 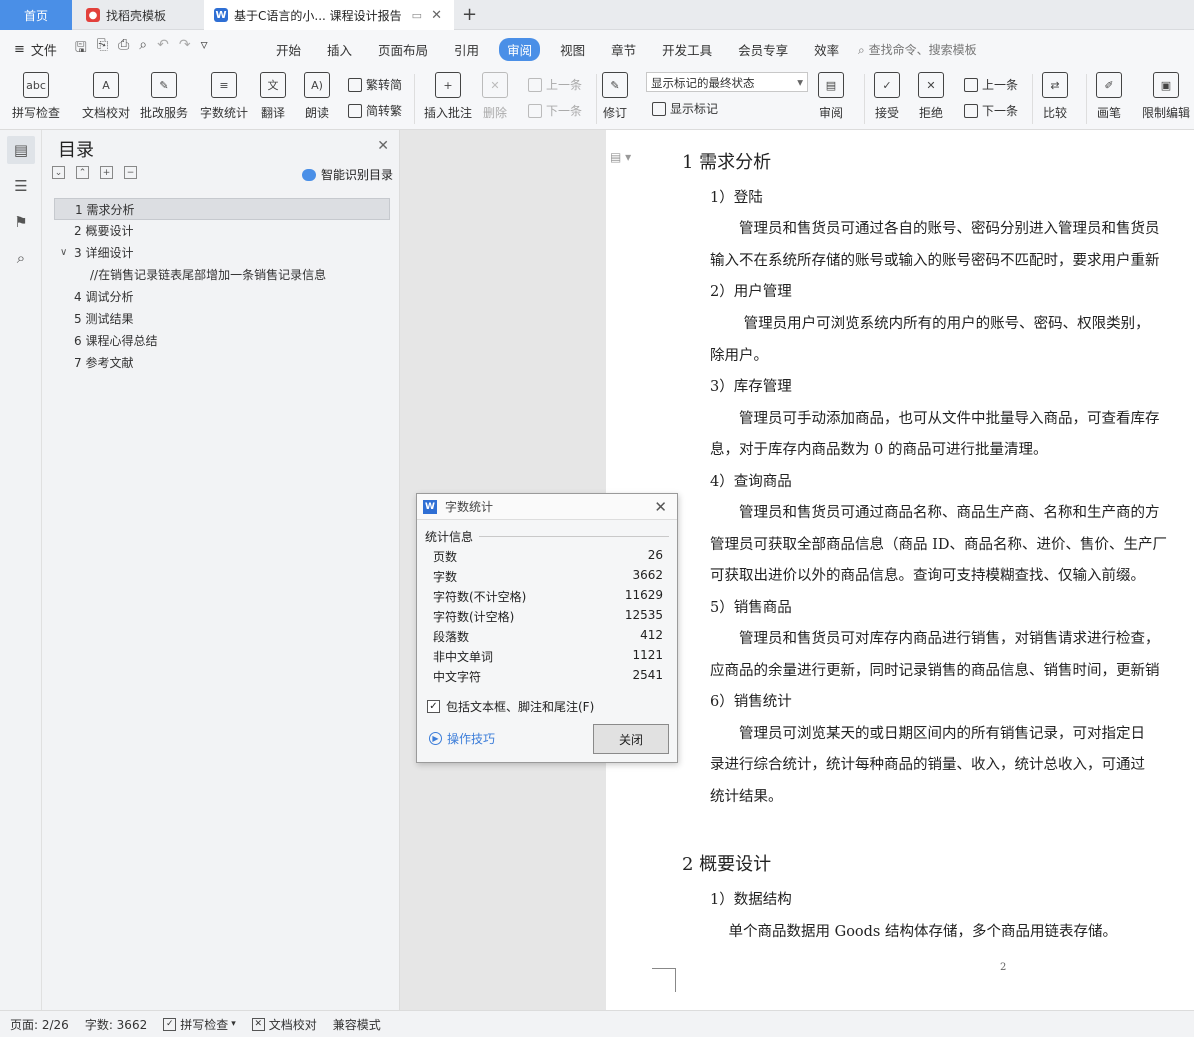 I want to click on doc-outline-icon: ▤ ▾, so click(x=620, y=157).